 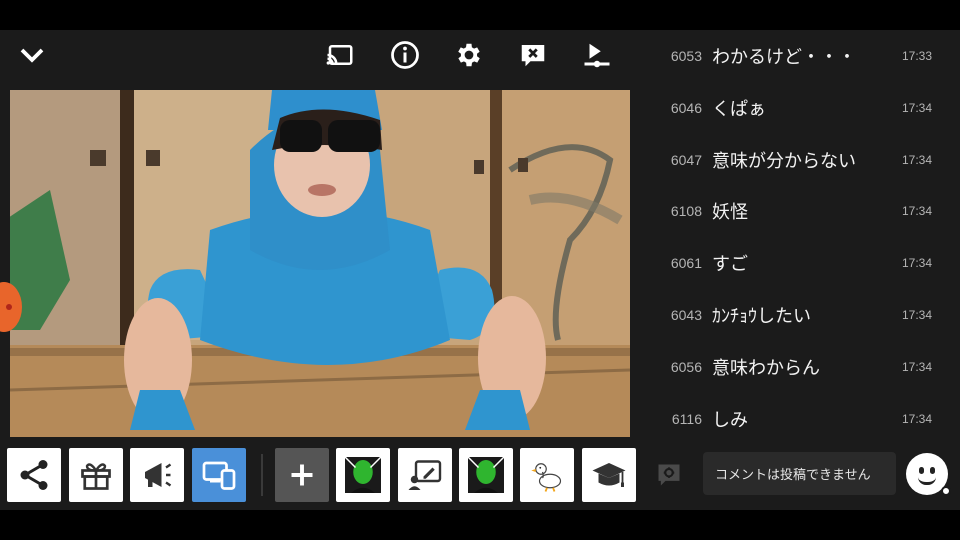 What do you see at coordinates (784, 57) in the screenshot?
I see `comment-text: わかるけど・・・` at bounding box center [784, 57].